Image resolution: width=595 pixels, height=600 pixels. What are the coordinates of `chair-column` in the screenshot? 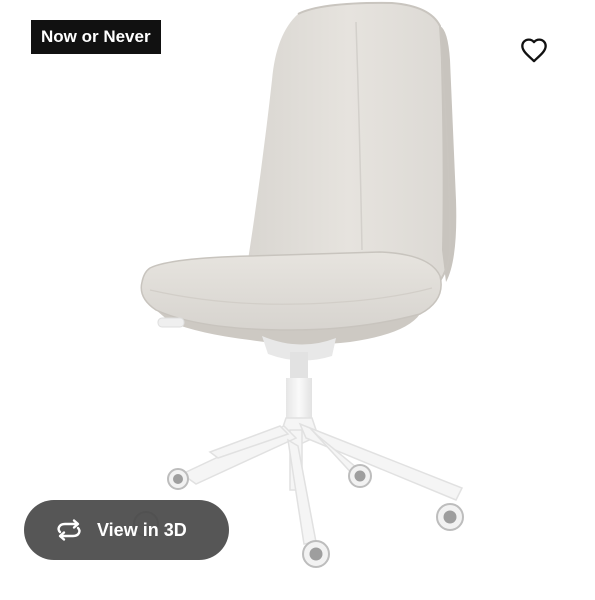 It's located at (299, 385).